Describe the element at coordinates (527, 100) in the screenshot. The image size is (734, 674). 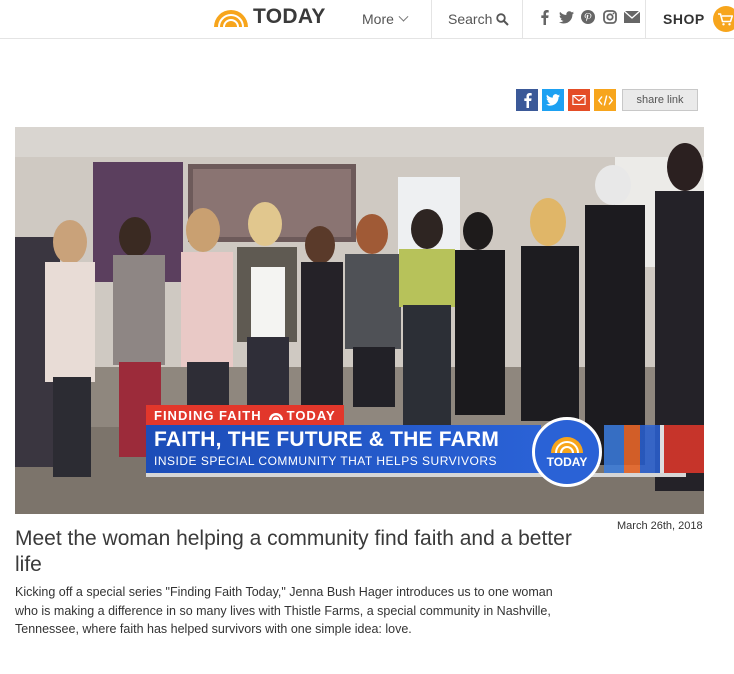
I see `facebook-share-icon` at that location.